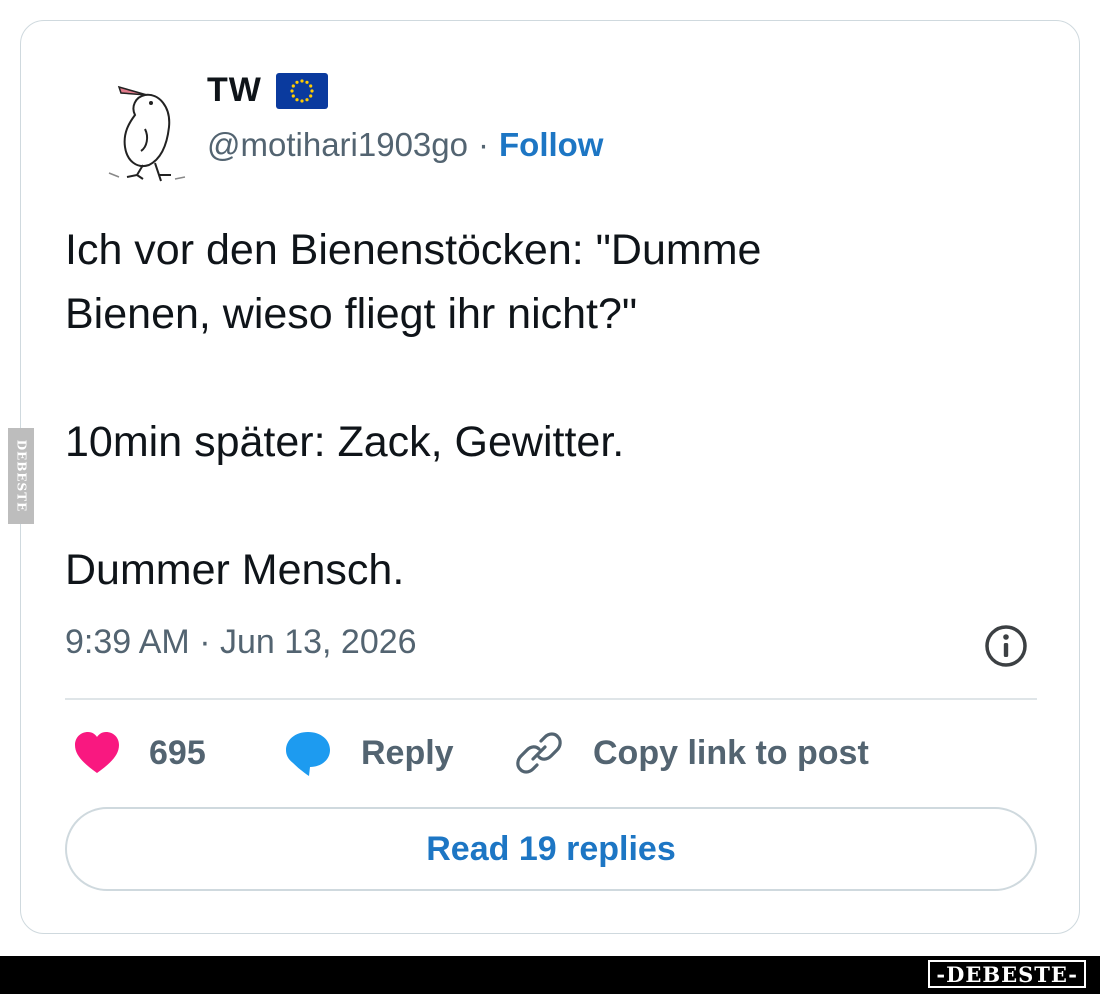 The image size is (1100, 994). I want to click on speech-bubble-icon, so click(308, 754).